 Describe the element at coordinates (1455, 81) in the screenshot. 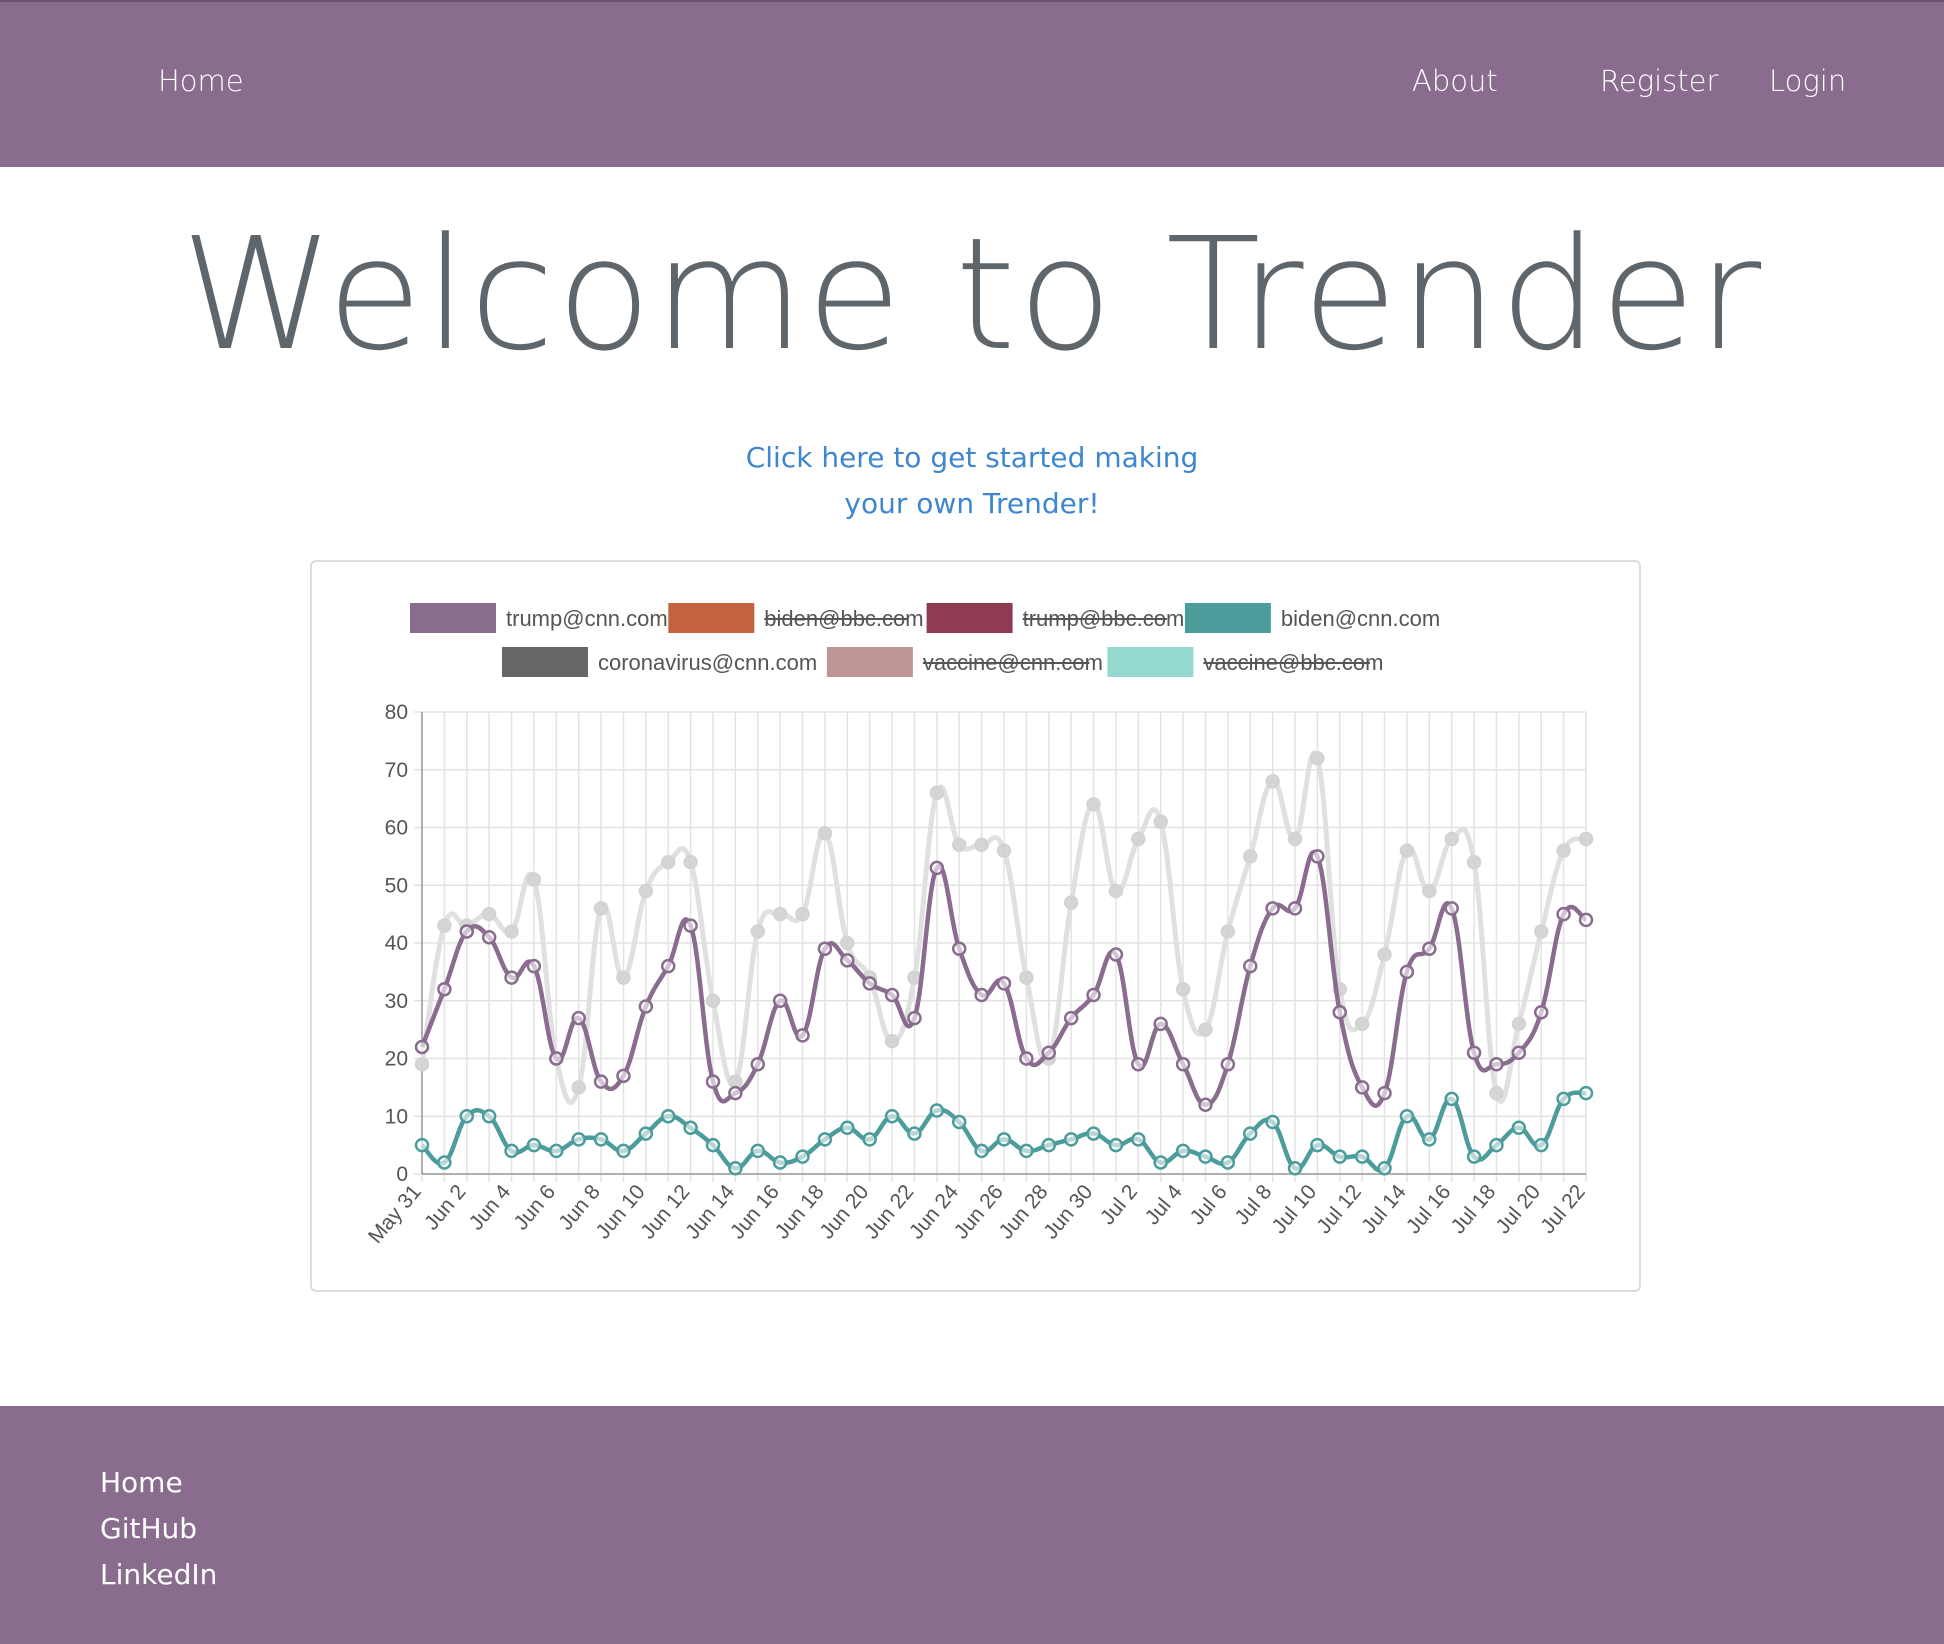

I see `nav-about-link: About` at that location.